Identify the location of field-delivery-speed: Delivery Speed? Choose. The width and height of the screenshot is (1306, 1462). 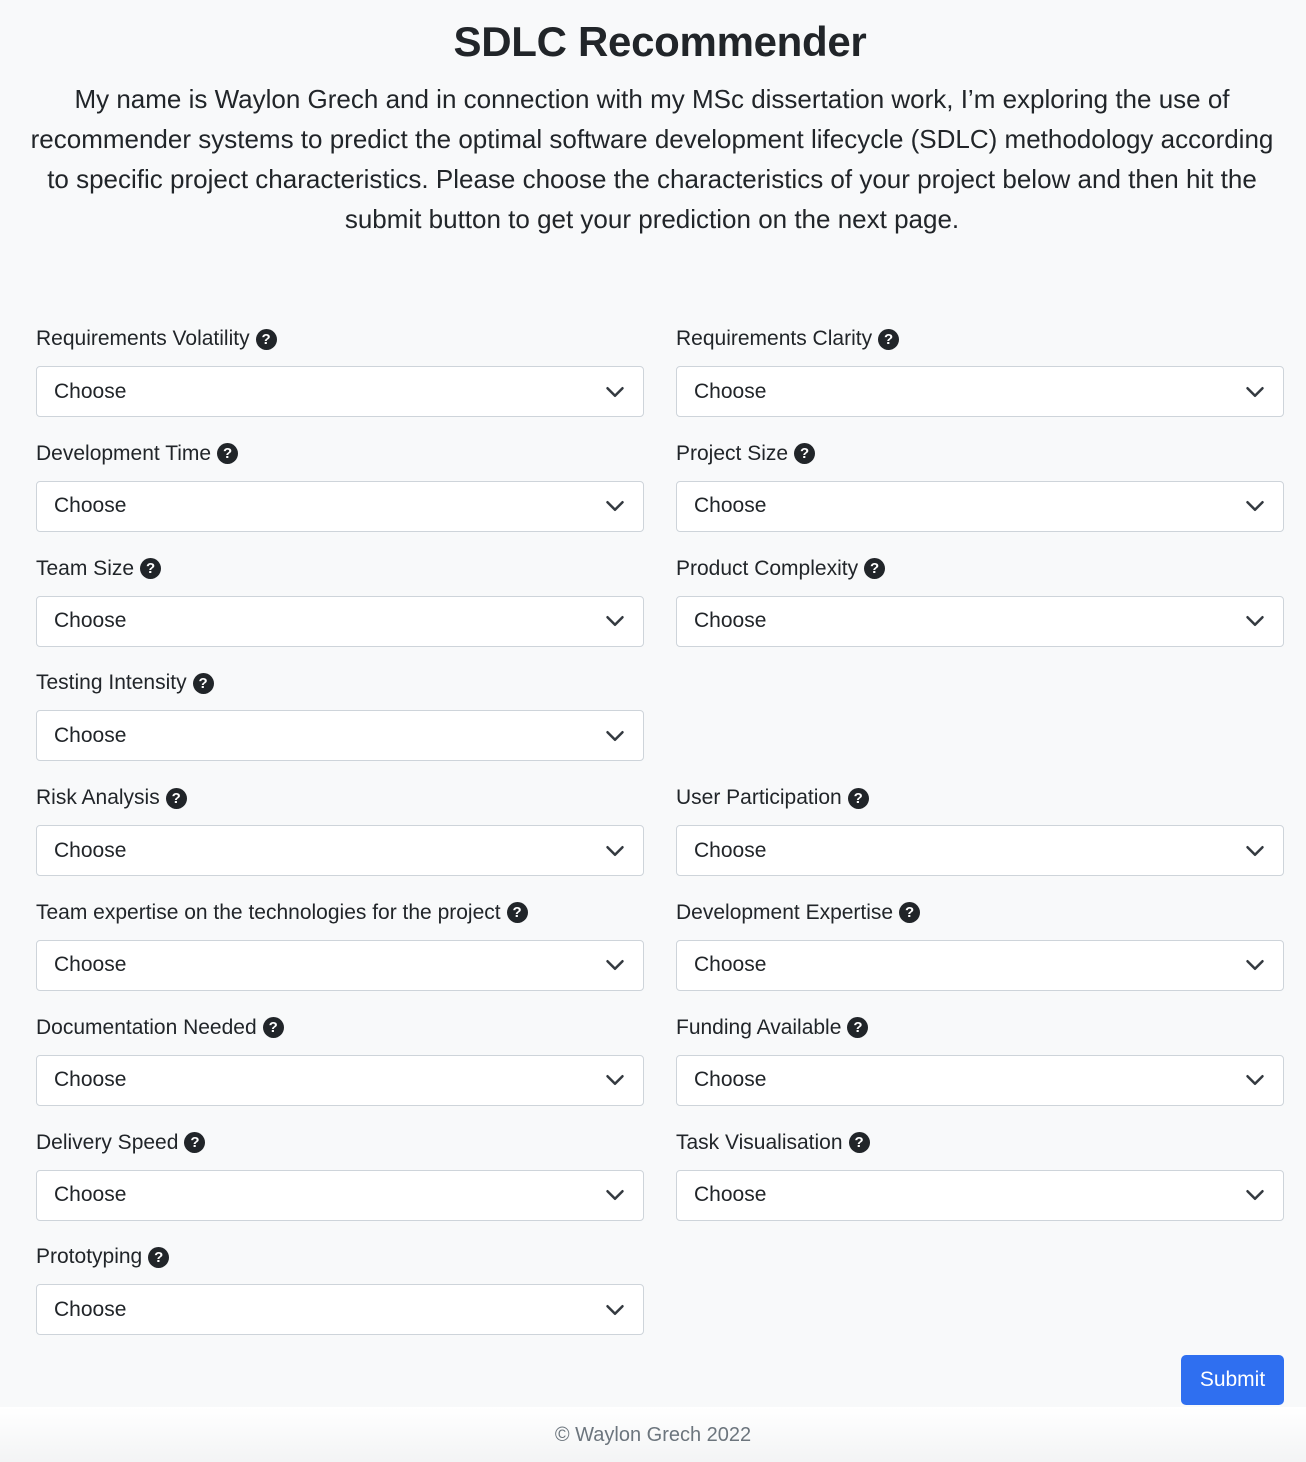
(340, 1183).